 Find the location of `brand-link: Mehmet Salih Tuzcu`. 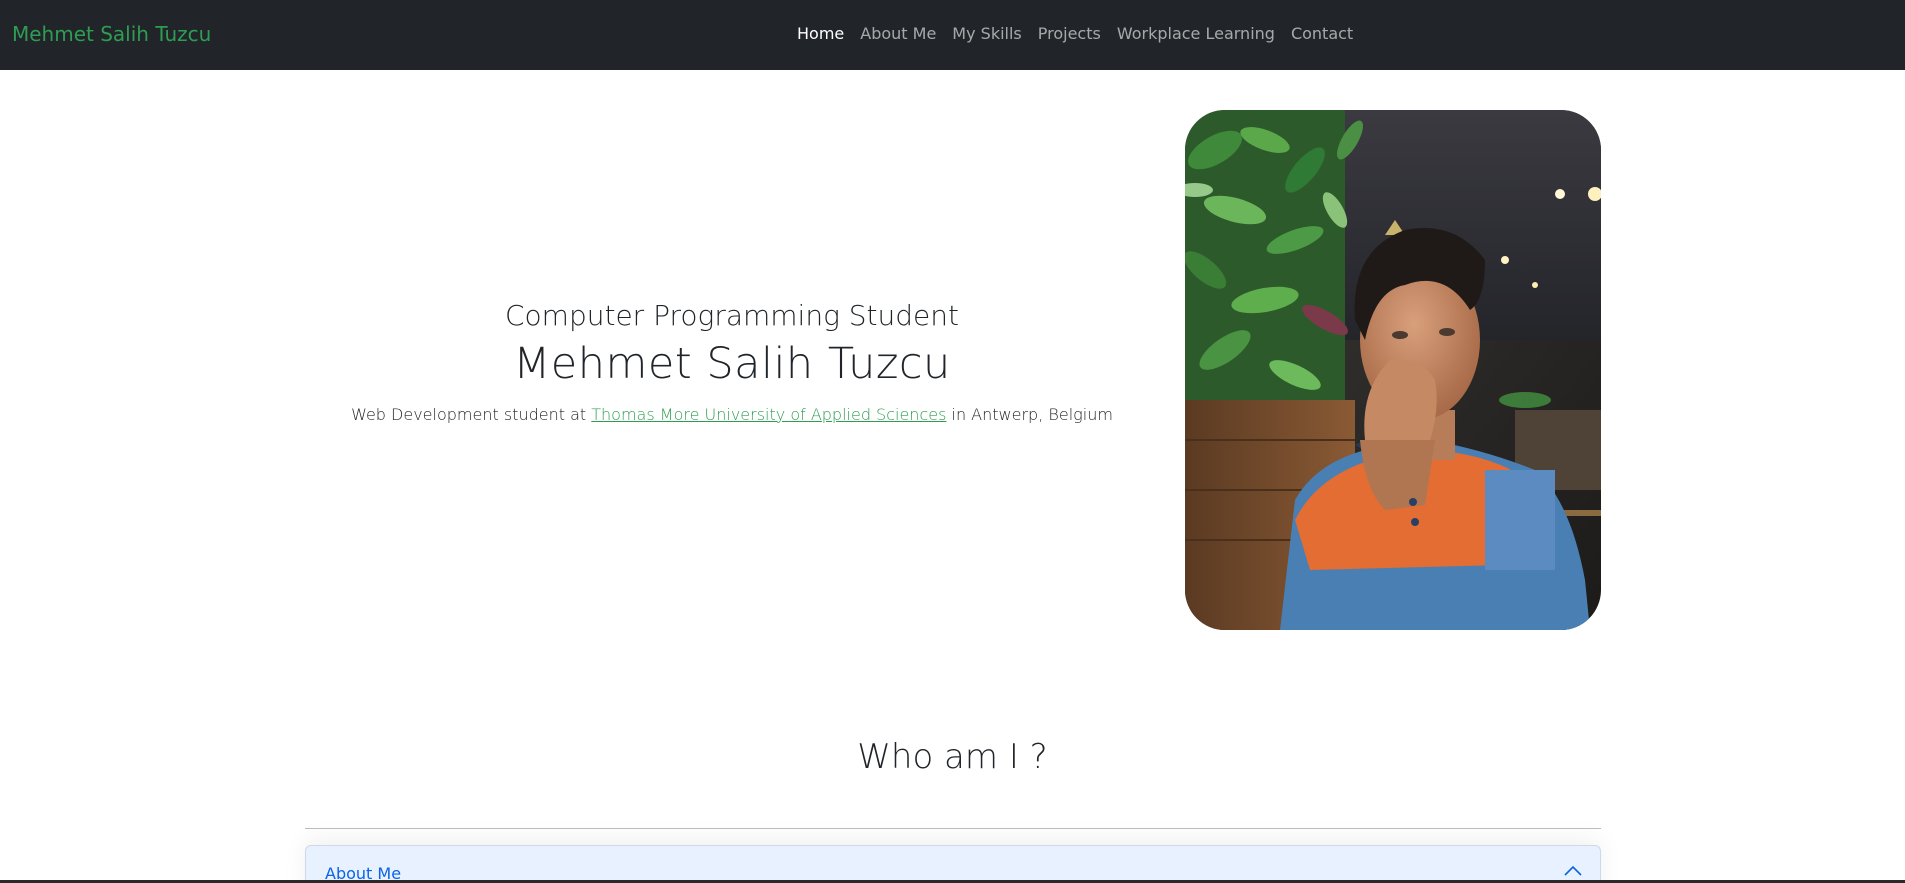

brand-link: Mehmet Salih Tuzcu is located at coordinates (111, 34).